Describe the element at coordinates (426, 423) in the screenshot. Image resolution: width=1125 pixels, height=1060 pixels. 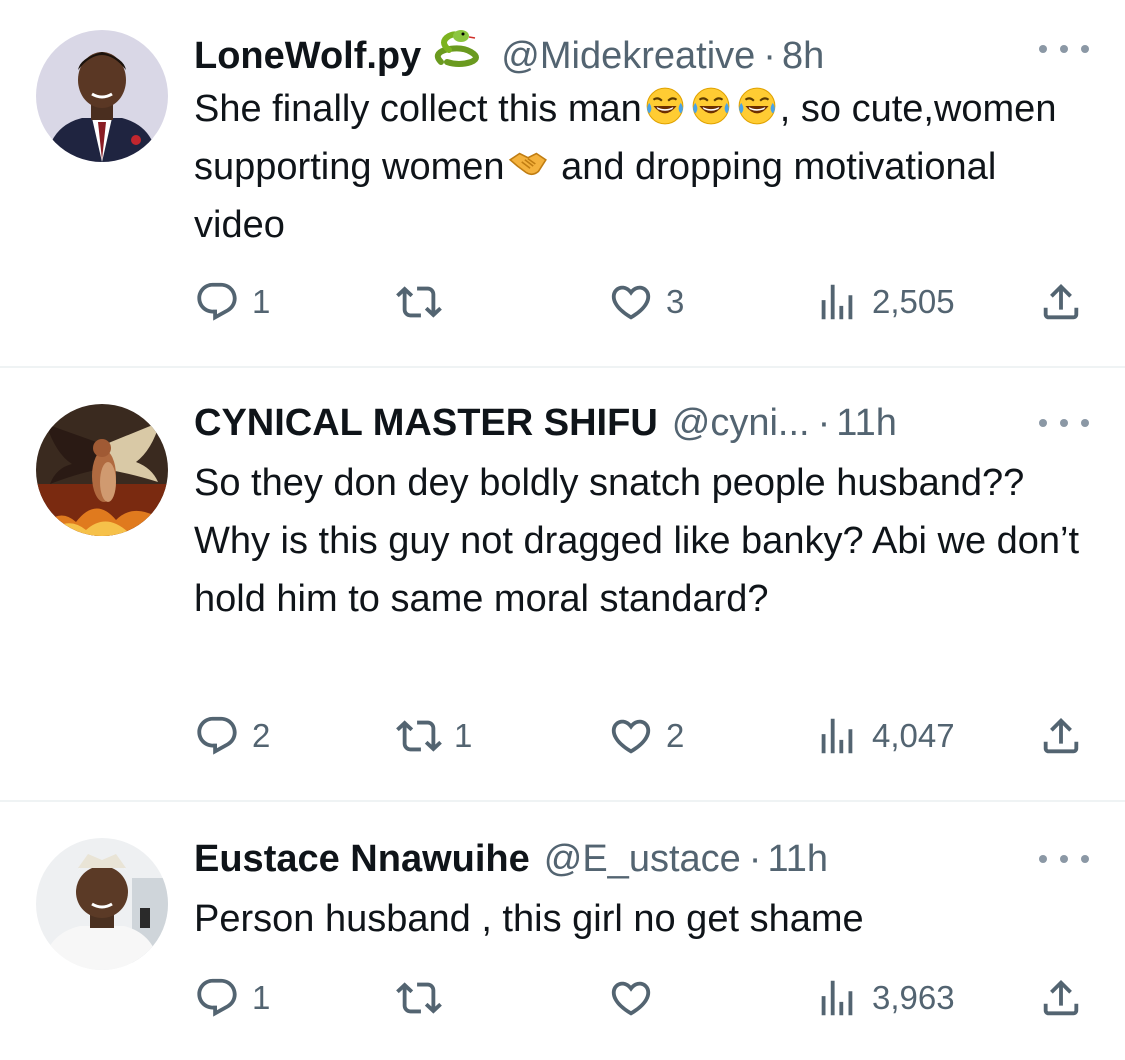
I see `display-name: CYNICAL MASTER SHIFU` at that location.